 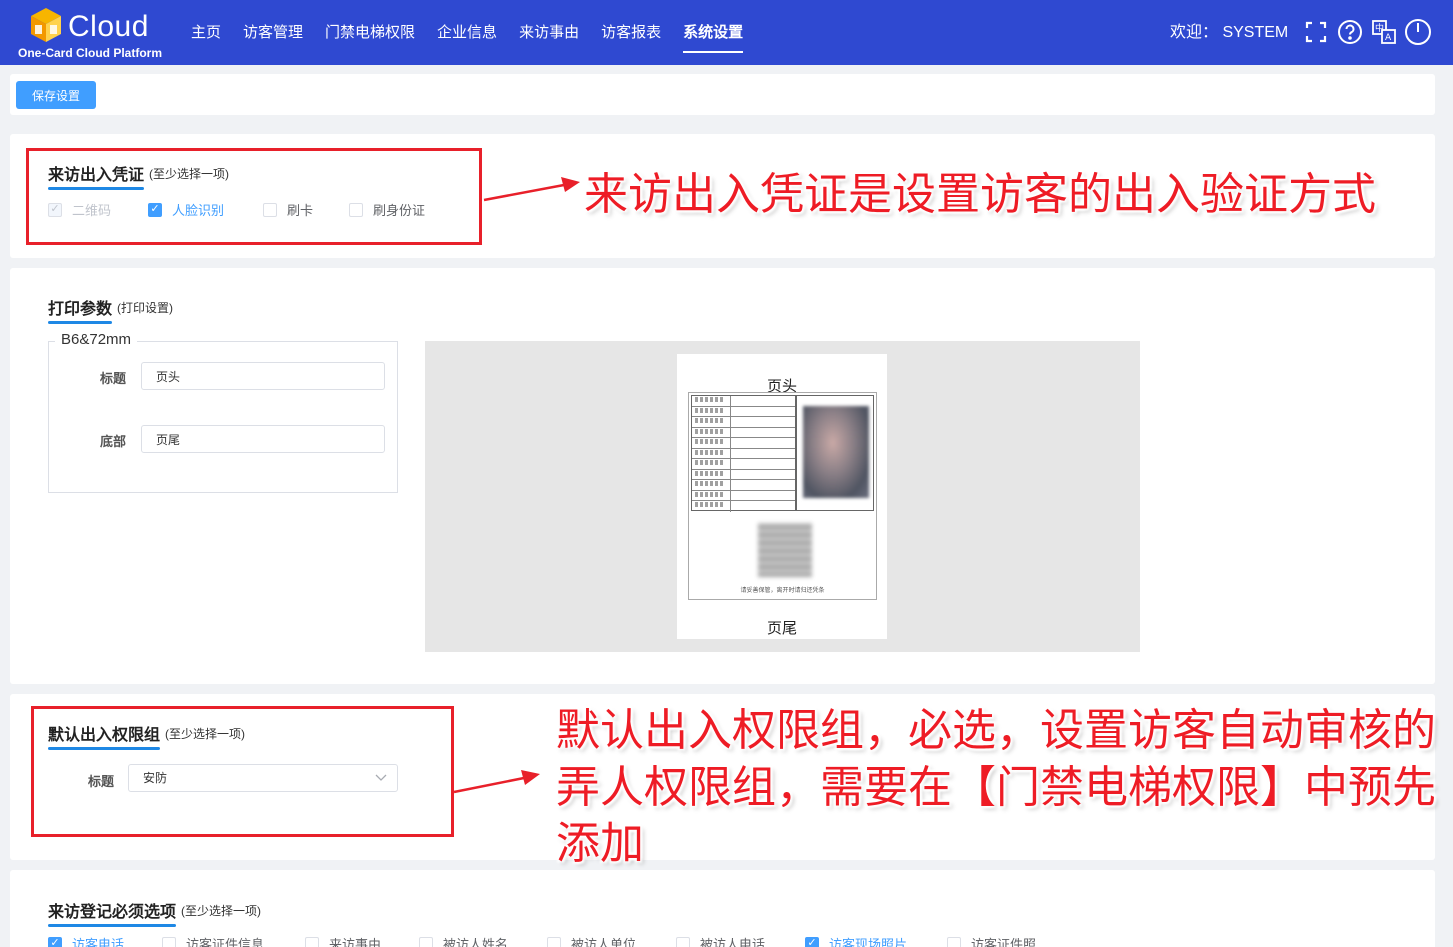 I want to click on reg-option-visitor-phone: ✓ 访客电话, so click(x=86, y=940).